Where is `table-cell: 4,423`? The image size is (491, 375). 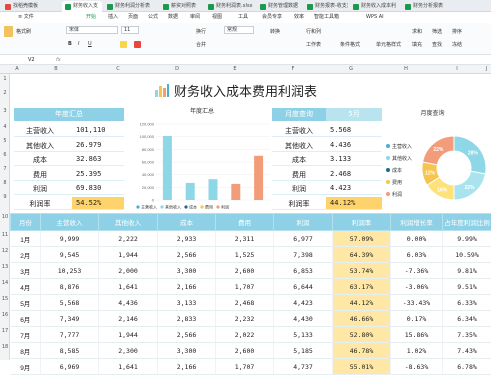
table-cell: 4,423 is located at coordinates (303, 303).